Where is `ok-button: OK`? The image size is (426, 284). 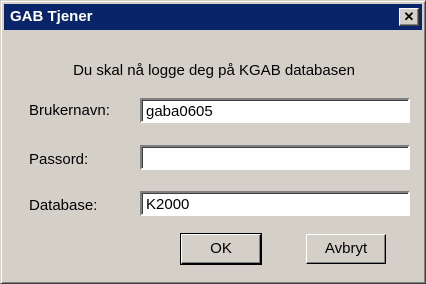 ok-button: OK is located at coordinates (221, 249).